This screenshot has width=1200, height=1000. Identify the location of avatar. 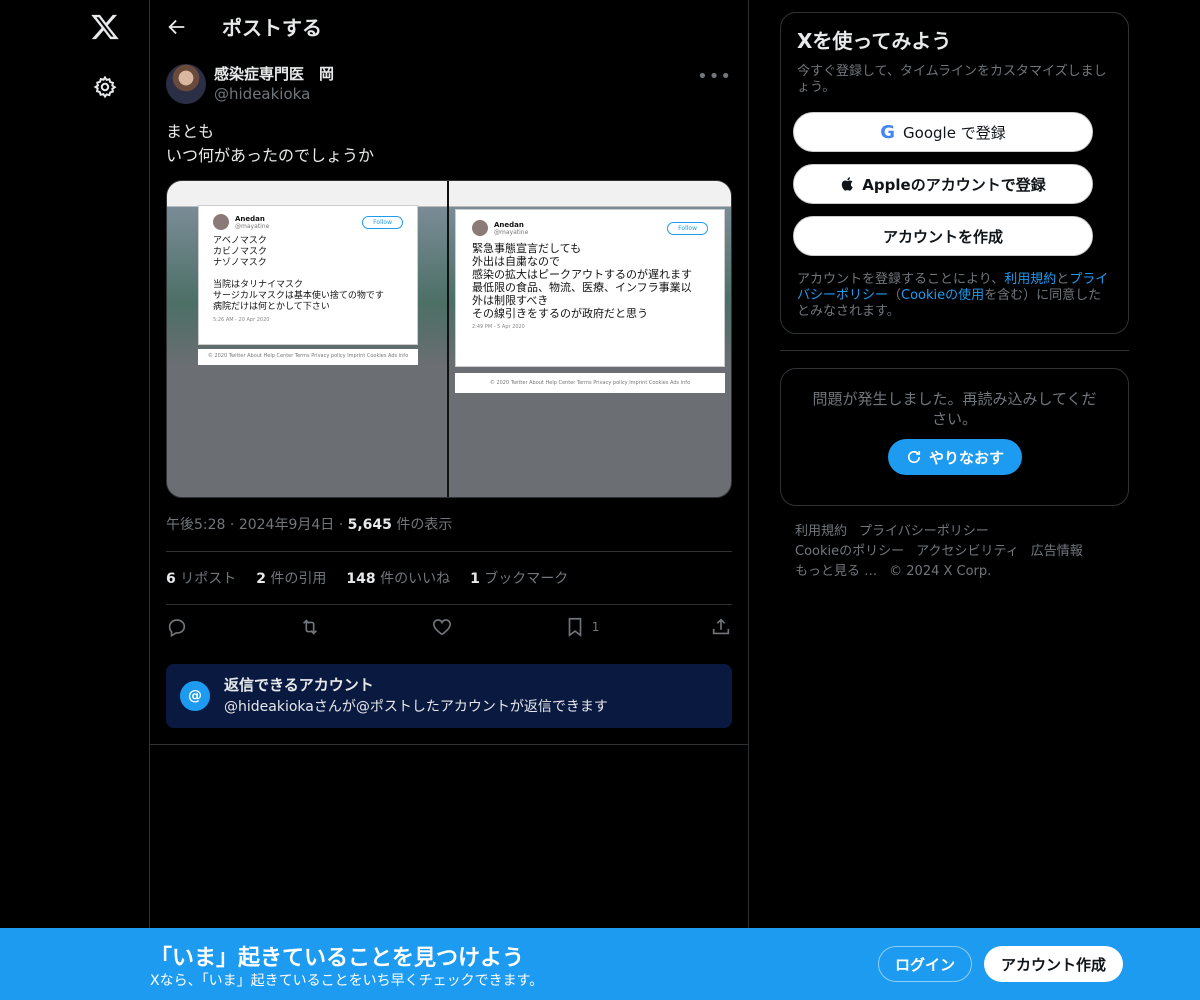
(186, 84).